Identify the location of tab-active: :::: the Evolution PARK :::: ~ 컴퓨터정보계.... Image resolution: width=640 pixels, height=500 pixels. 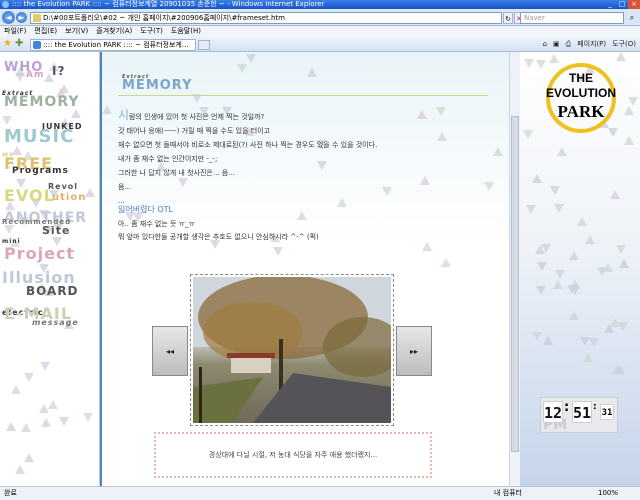
(113, 45).